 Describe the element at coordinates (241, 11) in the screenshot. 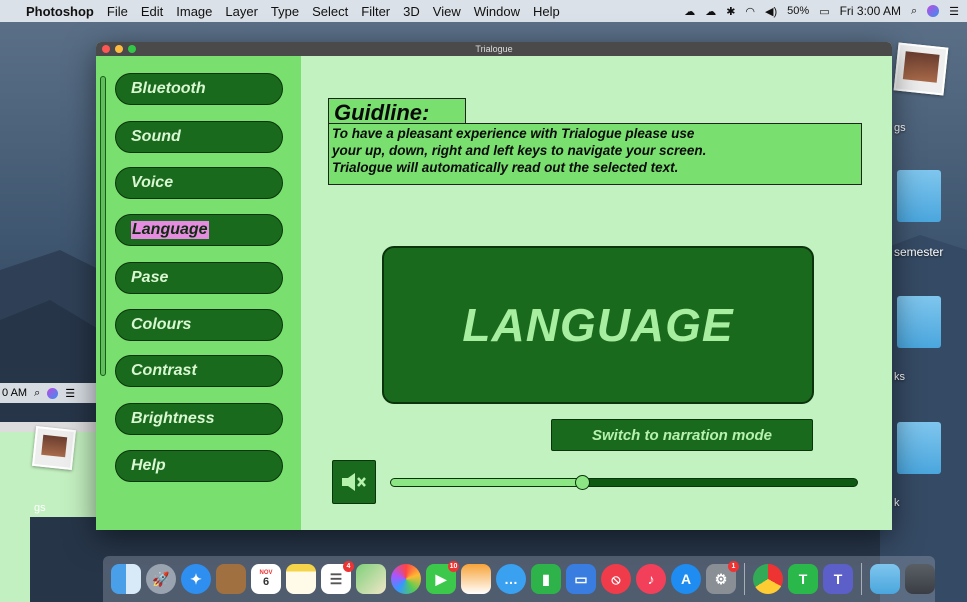

I see `menu-layer: Layer` at that location.